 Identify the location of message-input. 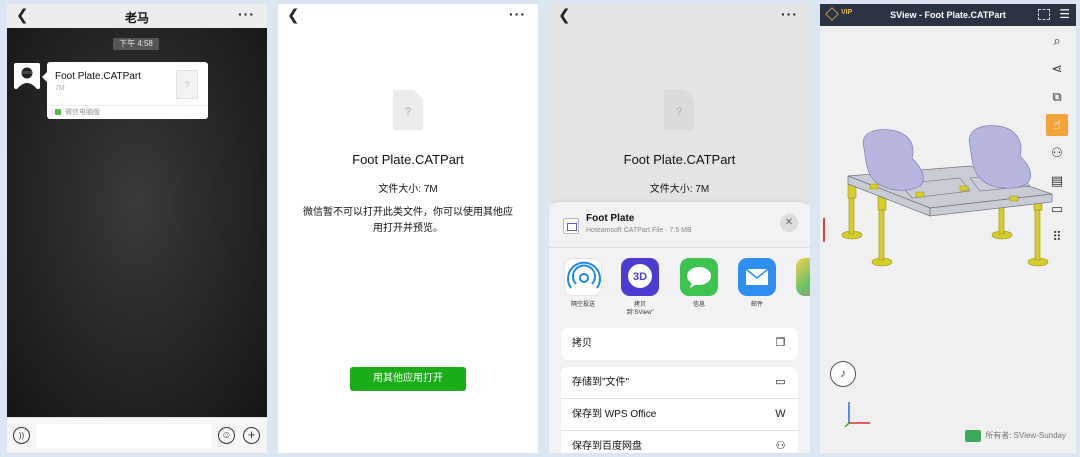
(124, 436).